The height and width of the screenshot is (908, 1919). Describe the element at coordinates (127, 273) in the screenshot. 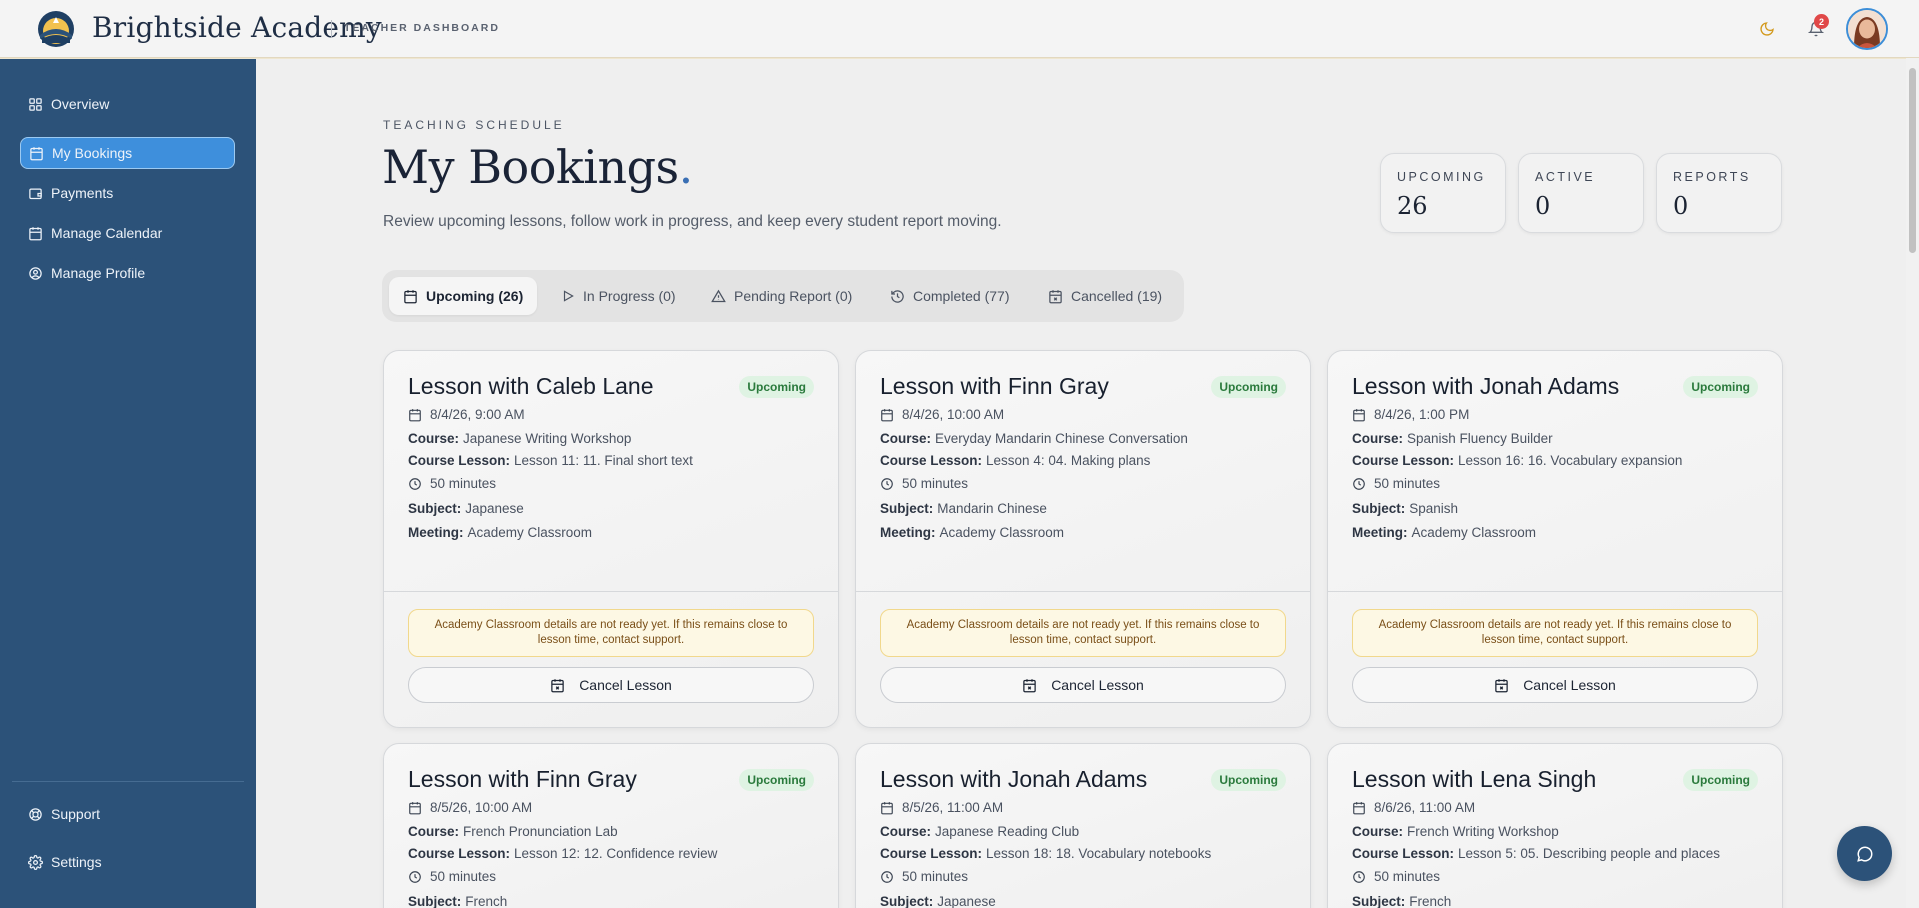

I see `sidebar-item-manage-profile: Manage Profile` at that location.